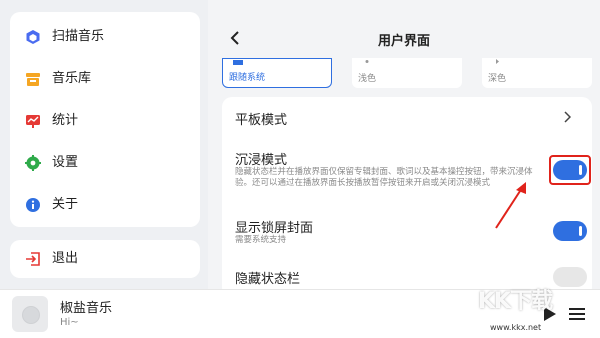 The width and height of the screenshot is (600, 338). What do you see at coordinates (570, 170) in the screenshot?
I see `annotation-highlight-box` at bounding box center [570, 170].